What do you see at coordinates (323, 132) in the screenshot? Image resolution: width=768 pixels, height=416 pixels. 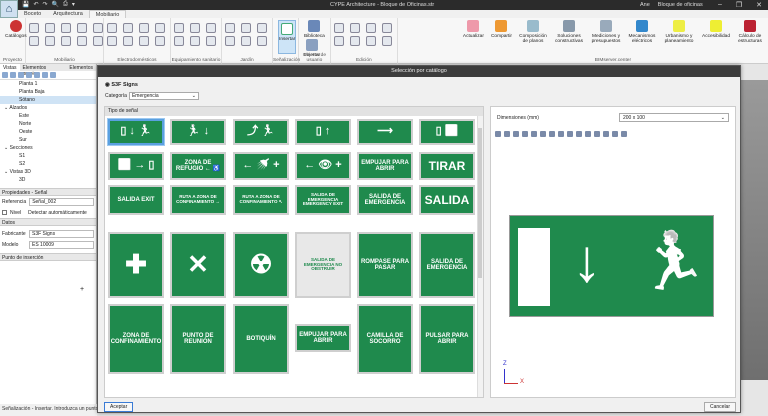 I see `door-arrow-up-sign: ▯ ↑` at bounding box center [323, 132].